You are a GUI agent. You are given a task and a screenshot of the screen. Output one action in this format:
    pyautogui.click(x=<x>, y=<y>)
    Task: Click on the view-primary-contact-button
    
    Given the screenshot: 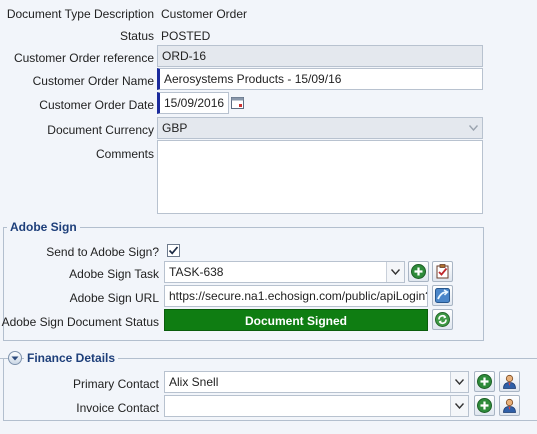 What is the action you would take?
    pyautogui.click(x=509, y=381)
    